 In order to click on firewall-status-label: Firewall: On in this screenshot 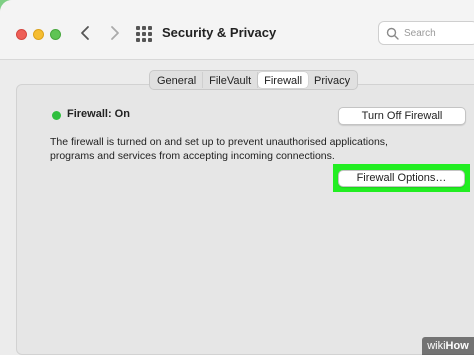, I will do `click(98, 114)`.